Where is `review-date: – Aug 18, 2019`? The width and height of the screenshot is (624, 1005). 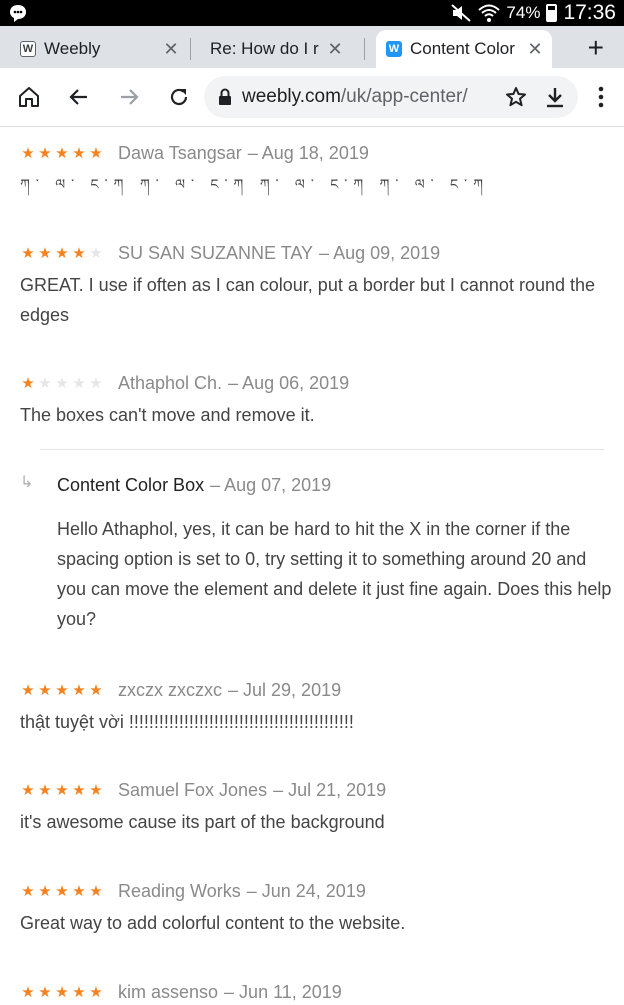
review-date: – Aug 18, 2019 is located at coordinates (308, 152).